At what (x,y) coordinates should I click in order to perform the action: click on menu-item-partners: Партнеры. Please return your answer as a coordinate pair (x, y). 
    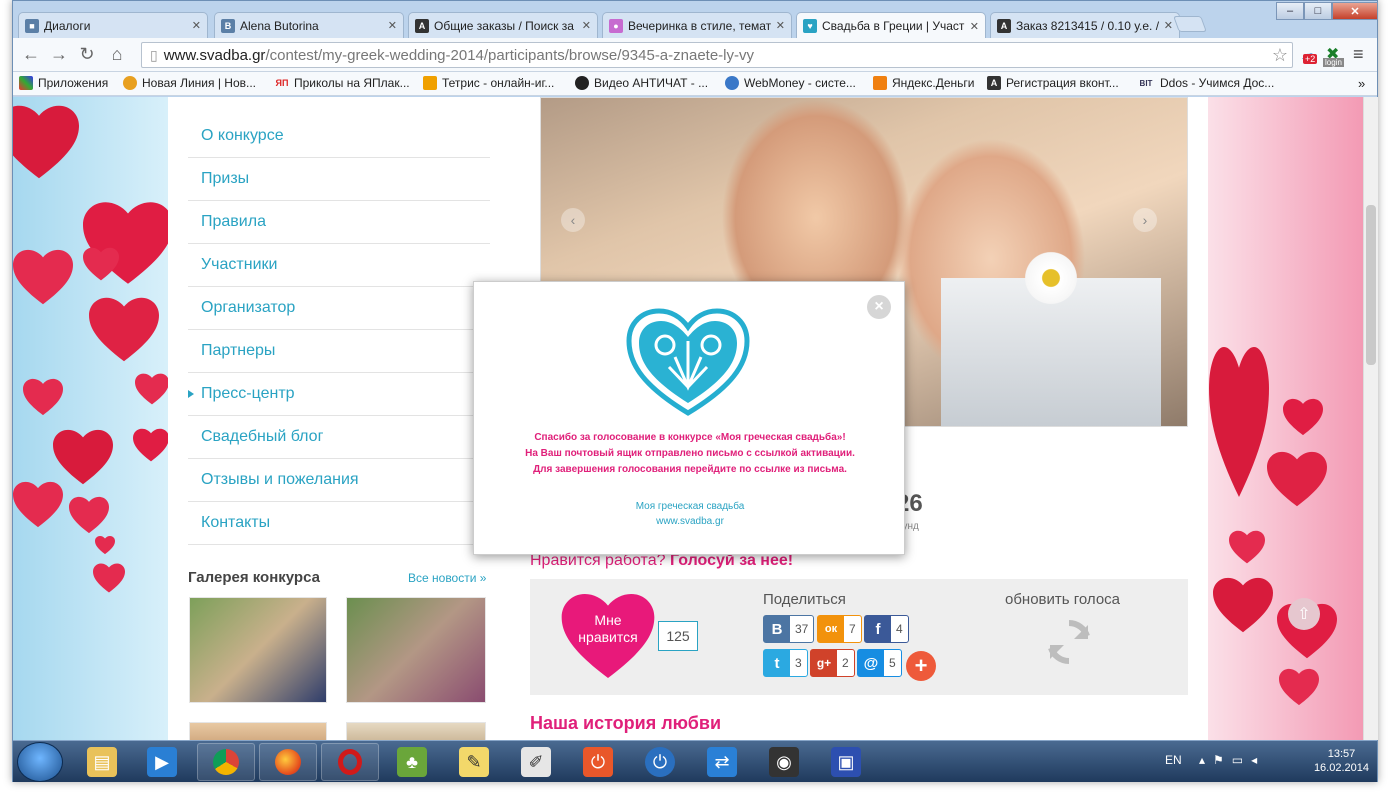
    Looking at the image, I should click on (339, 351).